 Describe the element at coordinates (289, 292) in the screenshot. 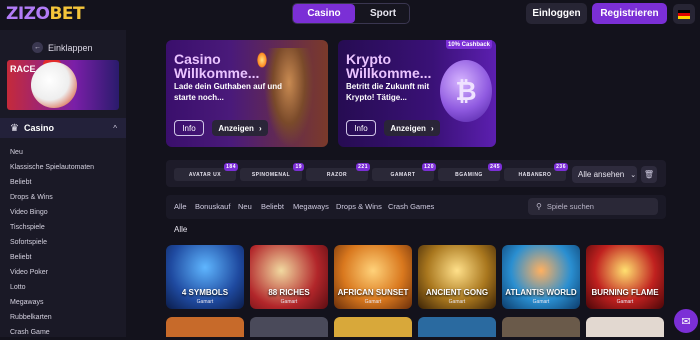

I see `game-name: 88 RICHES` at that location.